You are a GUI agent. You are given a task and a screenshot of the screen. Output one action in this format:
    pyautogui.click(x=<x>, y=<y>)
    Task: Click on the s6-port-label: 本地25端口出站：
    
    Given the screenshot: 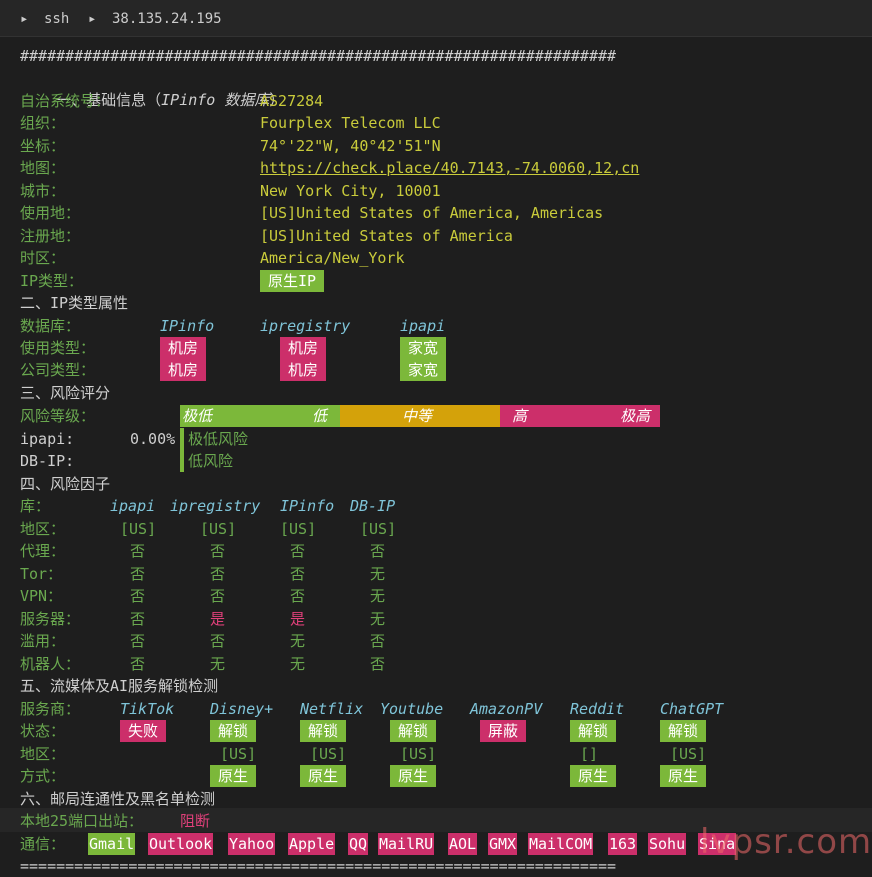 What is the action you would take?
    pyautogui.click(x=82, y=821)
    